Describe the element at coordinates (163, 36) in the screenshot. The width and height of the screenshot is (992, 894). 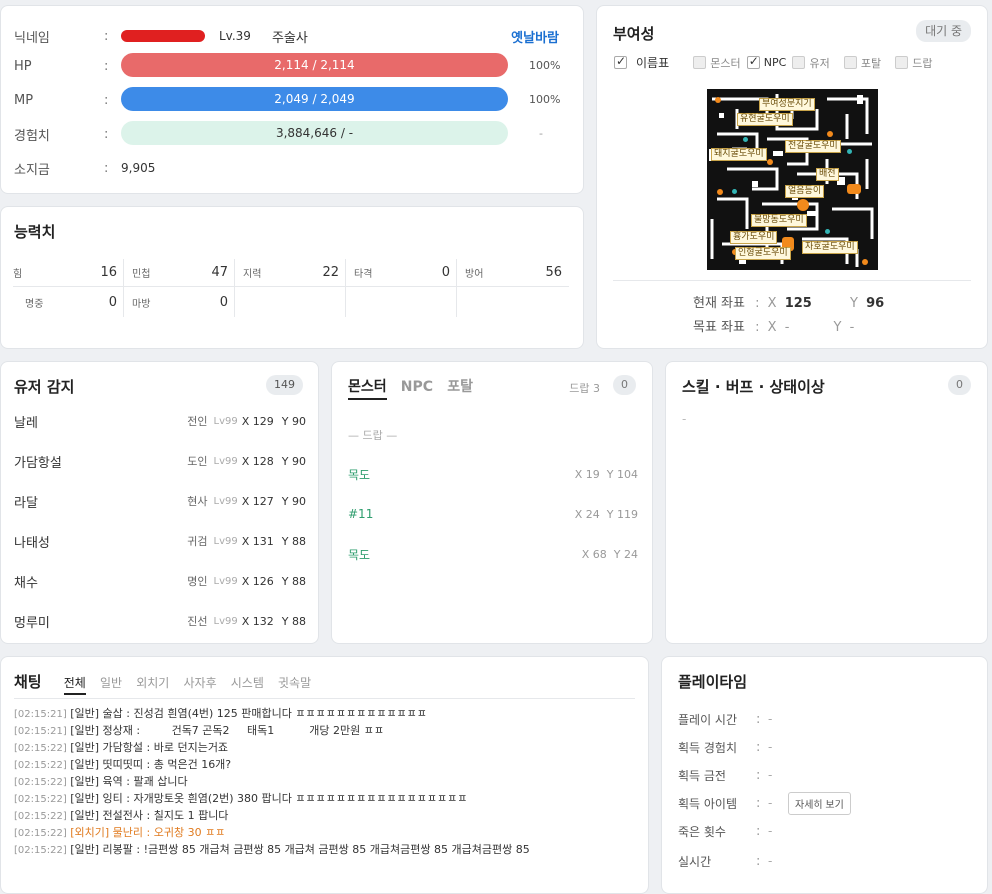
I see `nickname-redacted` at that location.